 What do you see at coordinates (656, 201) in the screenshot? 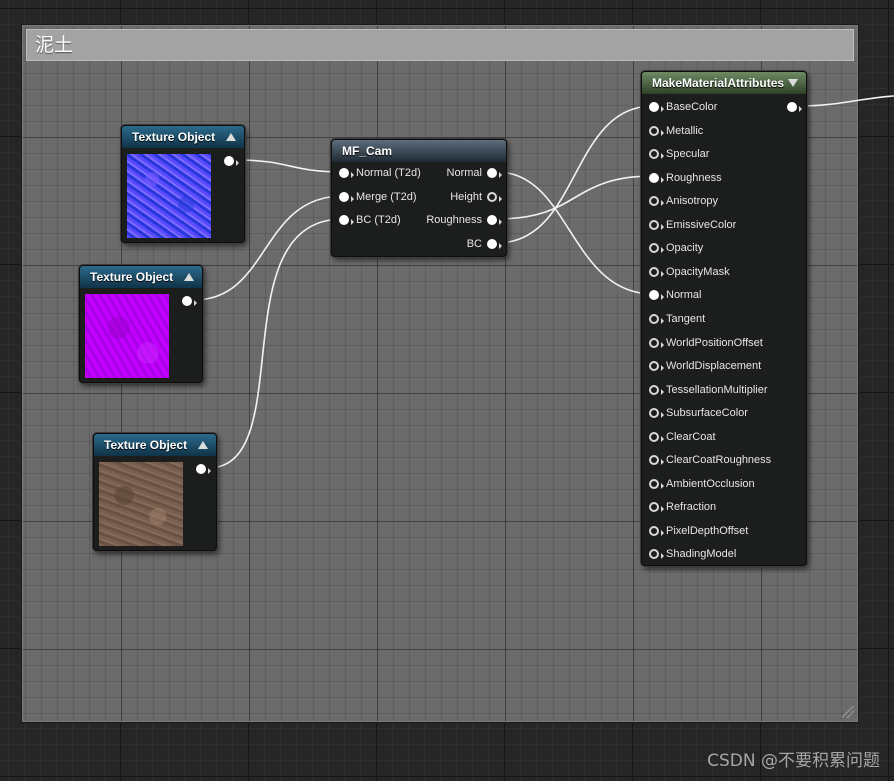
I see `input-pin-anisotropy` at bounding box center [656, 201].